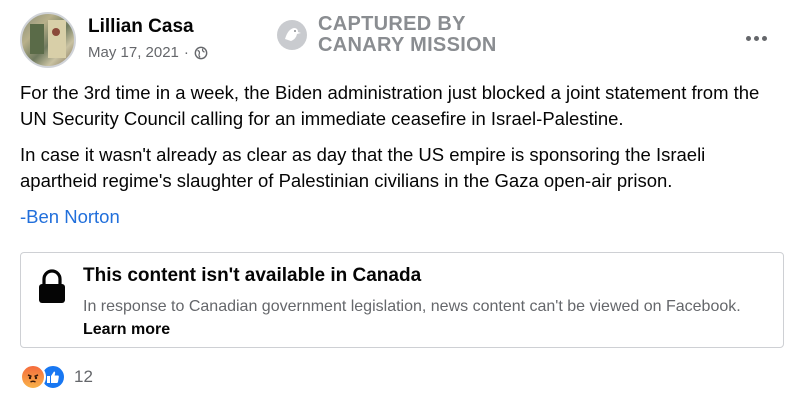  I want to click on lock-icon, so click(52, 286).